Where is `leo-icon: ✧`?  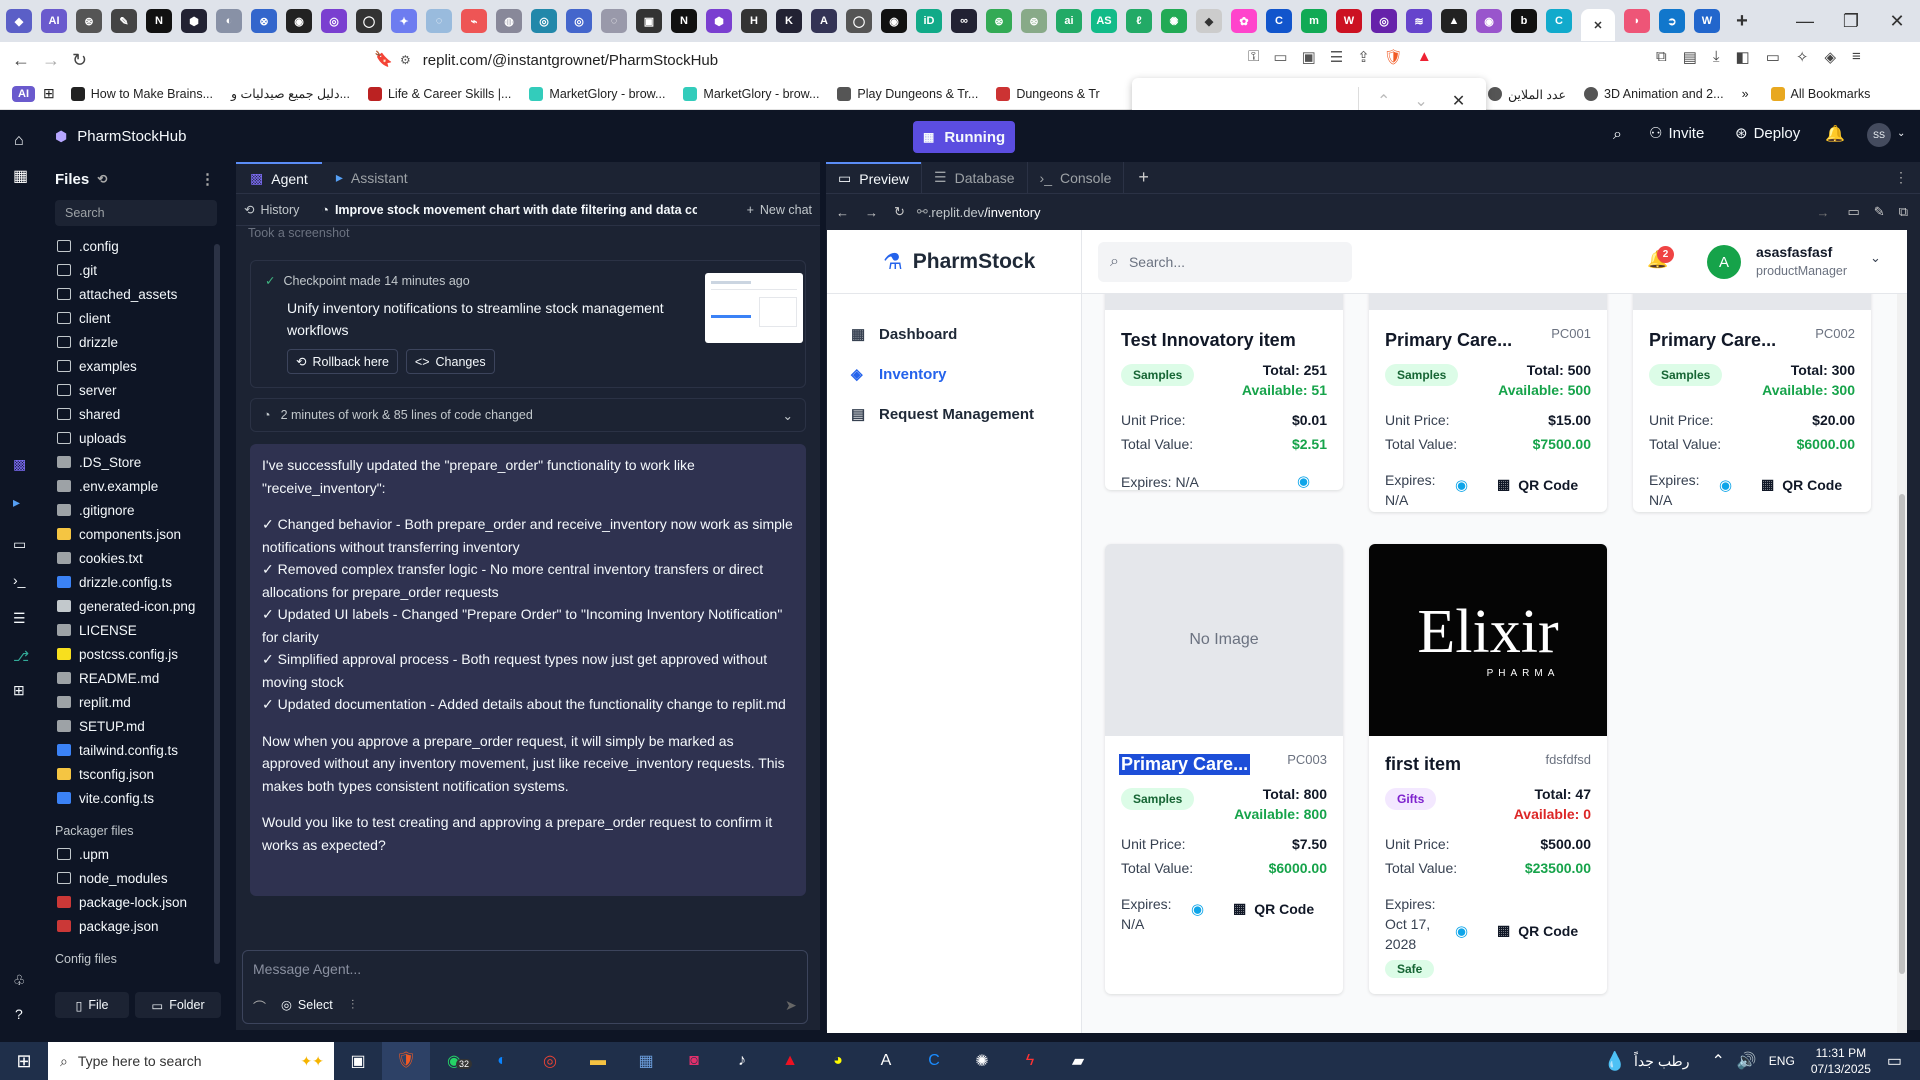 leo-icon: ✧ is located at coordinates (1802, 57).